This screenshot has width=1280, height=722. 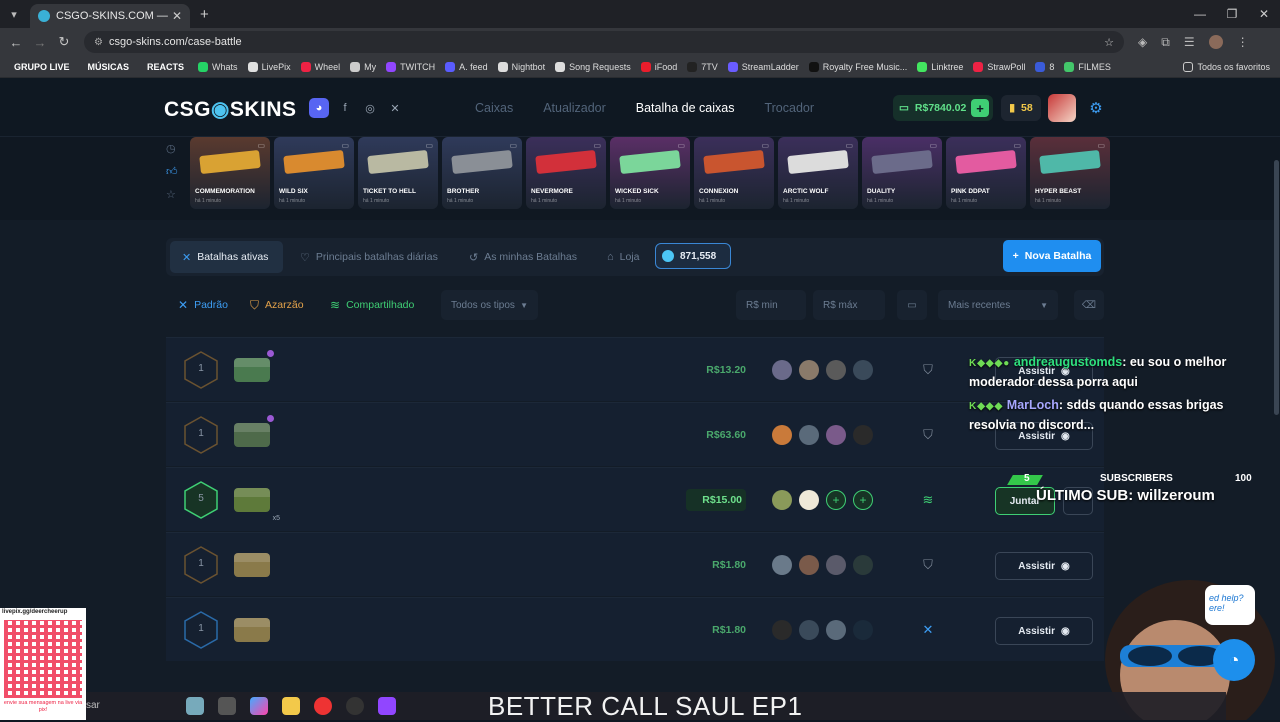 What do you see at coordinates (1243, 42) in the screenshot?
I see `menu-dots-icon: ⋮` at bounding box center [1243, 42].